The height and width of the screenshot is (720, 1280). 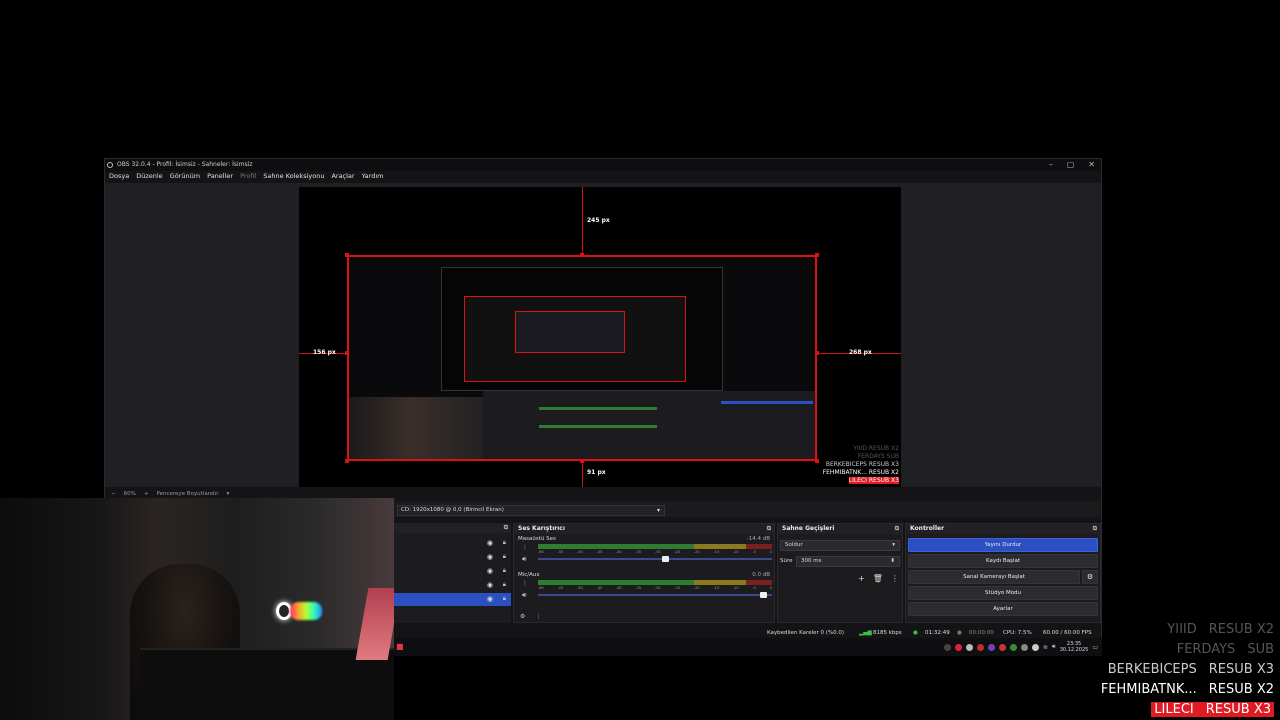 I want to click on add-icon: +, so click(x=861, y=578).